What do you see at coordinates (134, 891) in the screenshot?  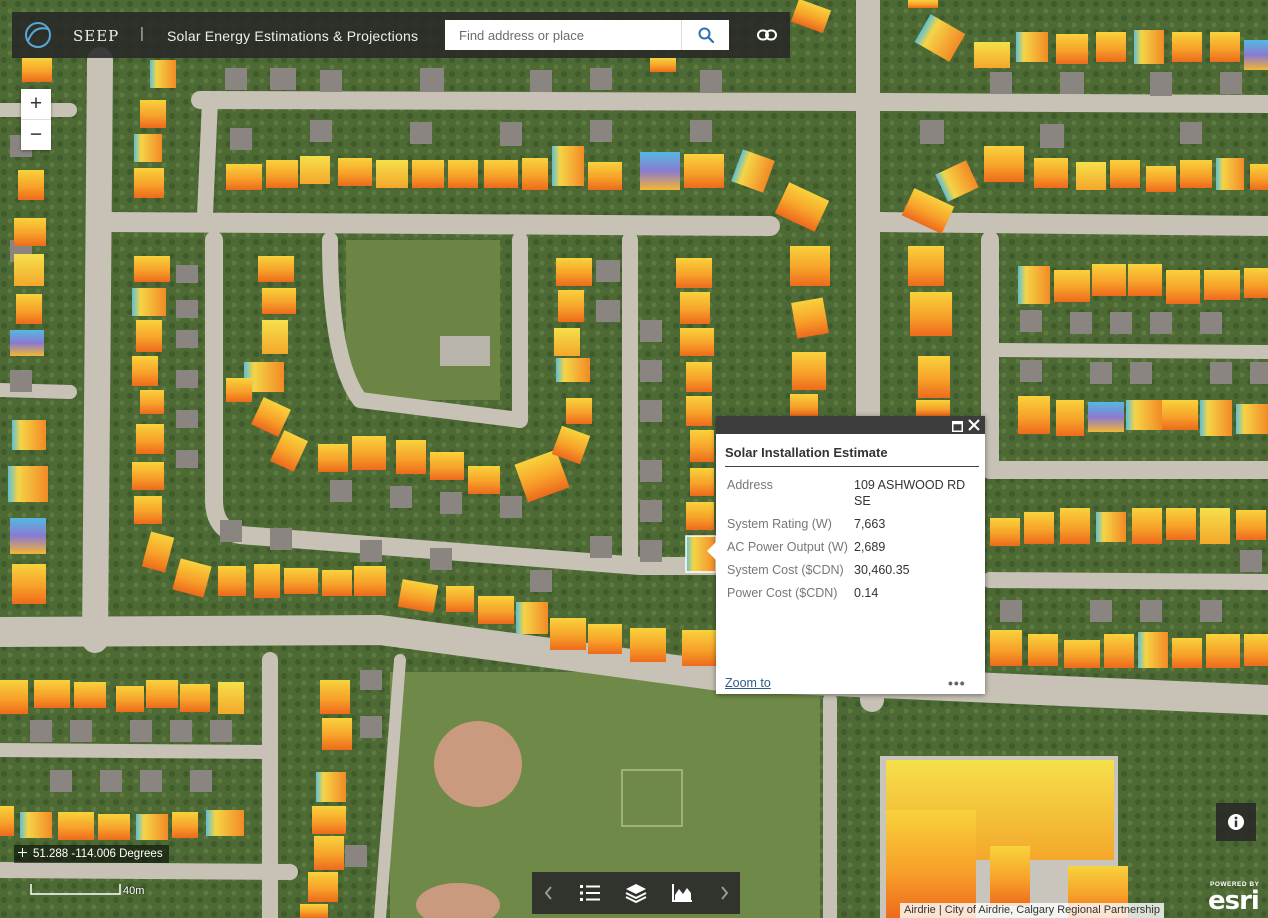 I see `scale-label: 40m` at bounding box center [134, 891].